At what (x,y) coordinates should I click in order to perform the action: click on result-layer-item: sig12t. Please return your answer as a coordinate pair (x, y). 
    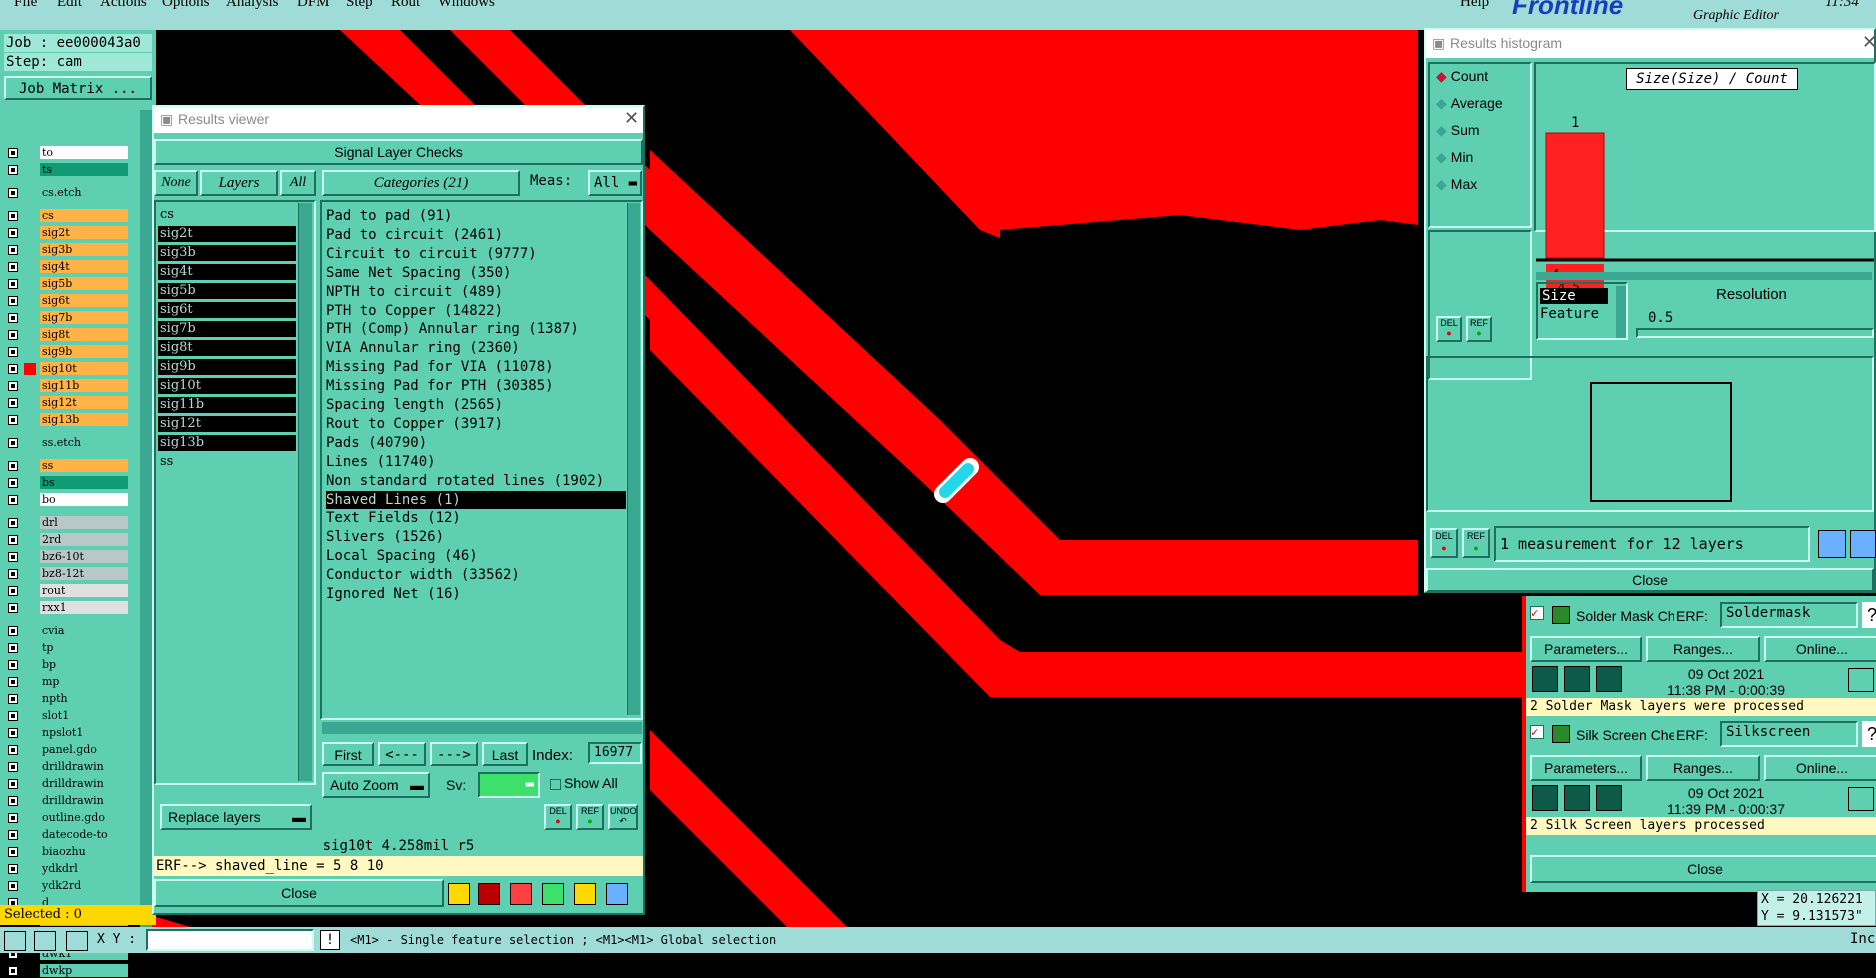
    Looking at the image, I should click on (227, 424).